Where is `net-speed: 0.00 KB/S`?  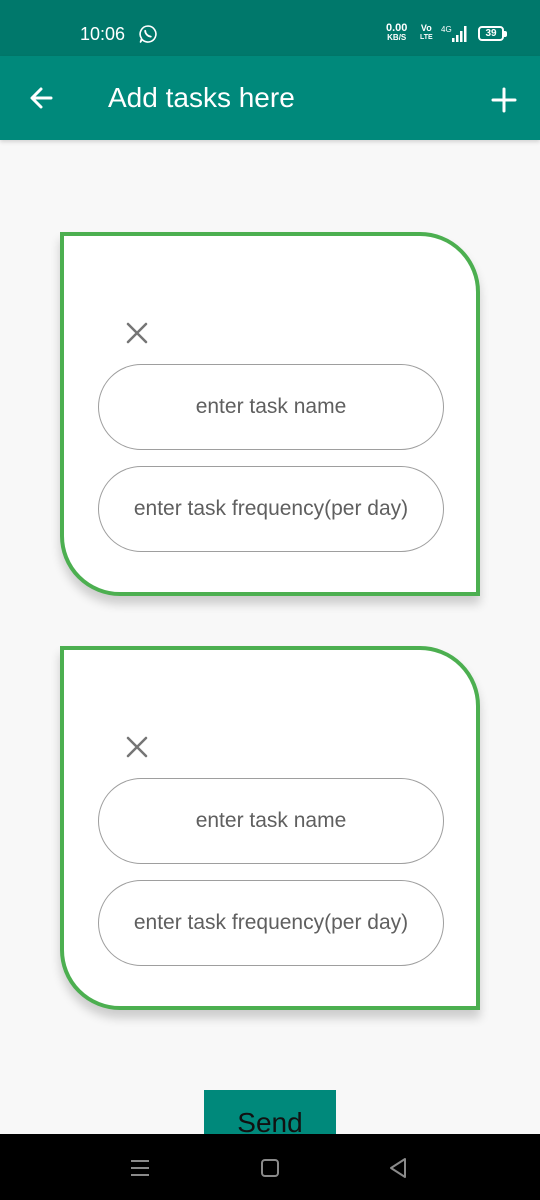
net-speed: 0.00 KB/S is located at coordinates (397, 32).